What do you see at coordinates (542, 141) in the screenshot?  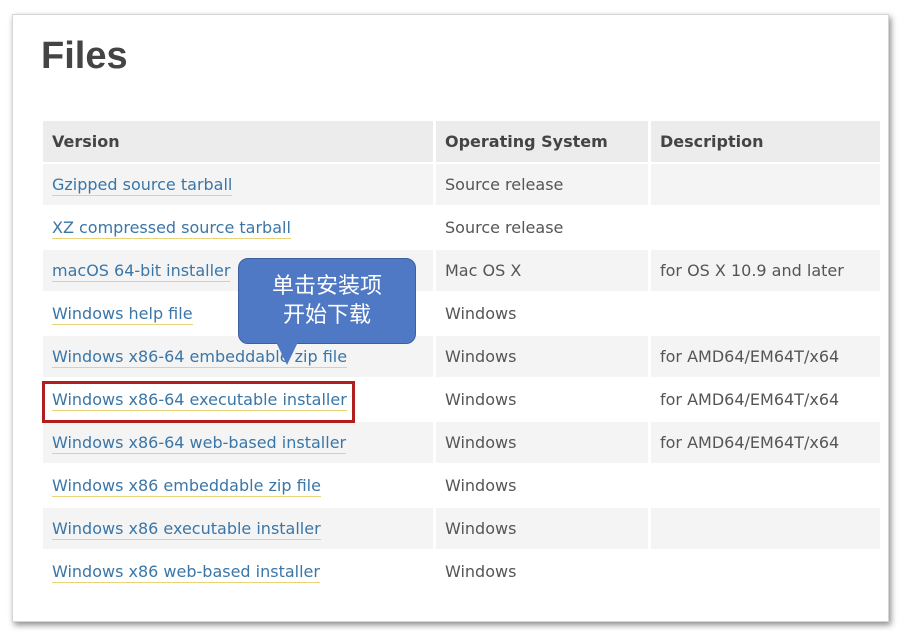 I see `header-operating-system: Operating System` at bounding box center [542, 141].